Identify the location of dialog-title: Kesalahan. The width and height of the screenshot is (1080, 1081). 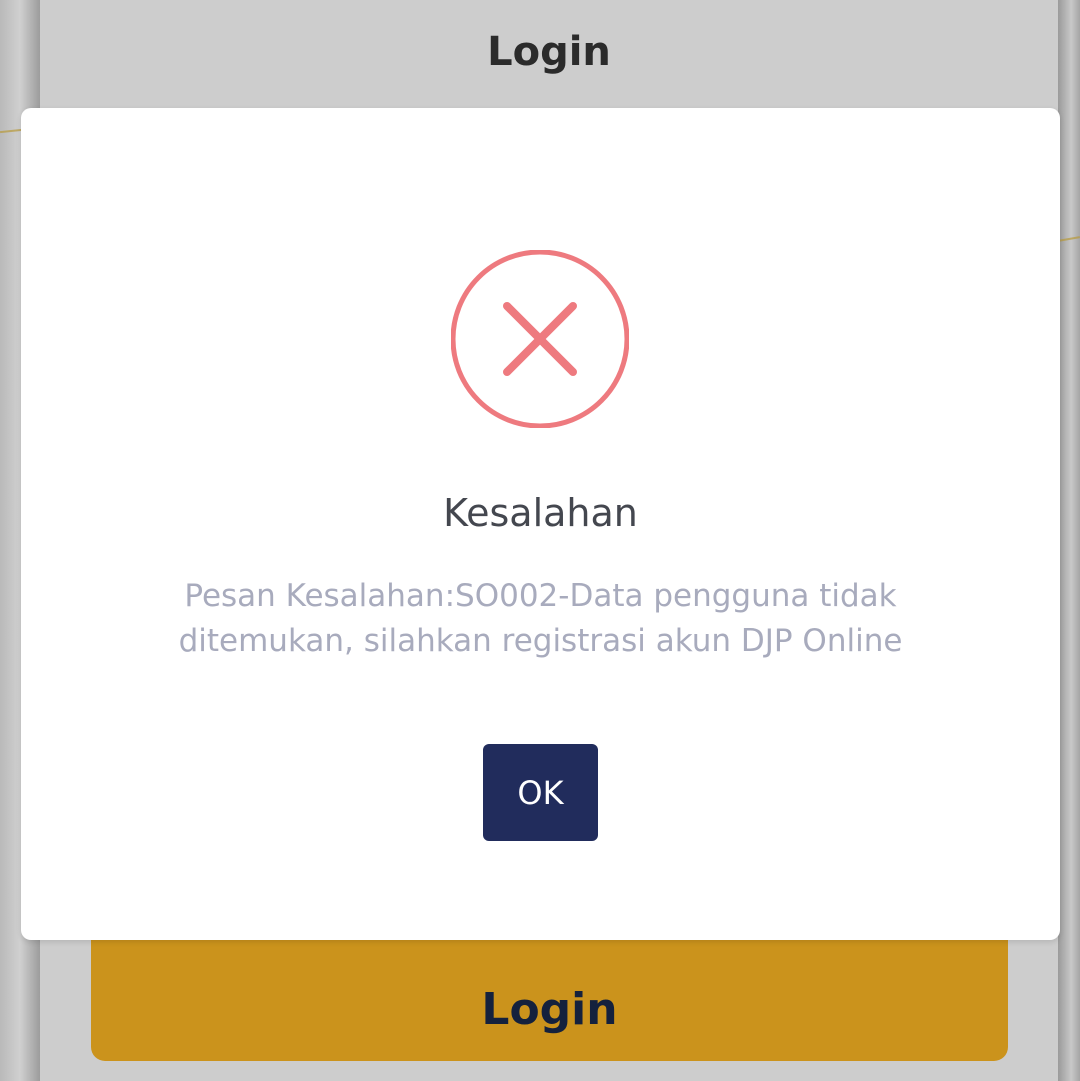
(540, 513).